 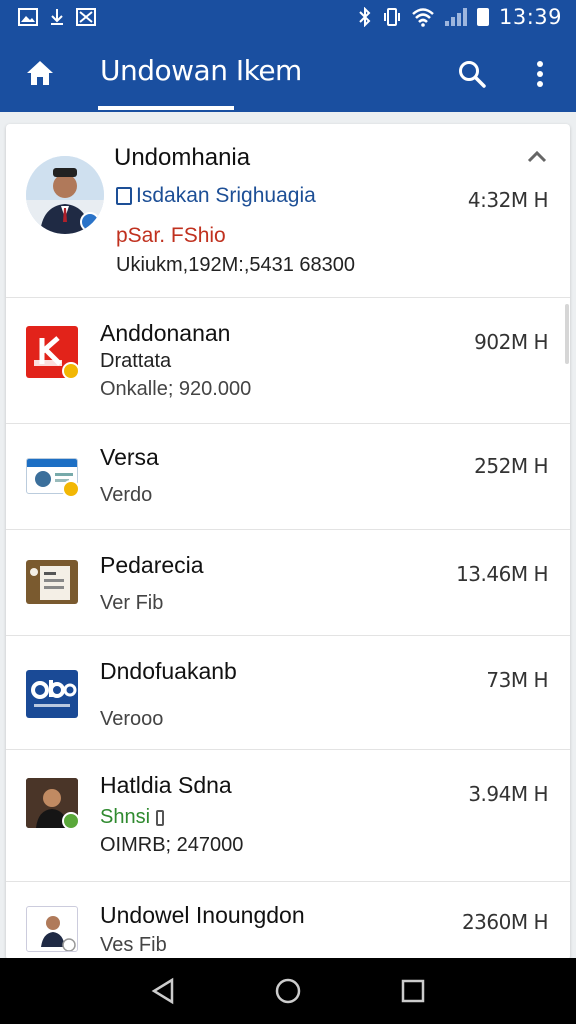 I want to click on item-sub2: Onkalle; 920.000, so click(x=176, y=389).